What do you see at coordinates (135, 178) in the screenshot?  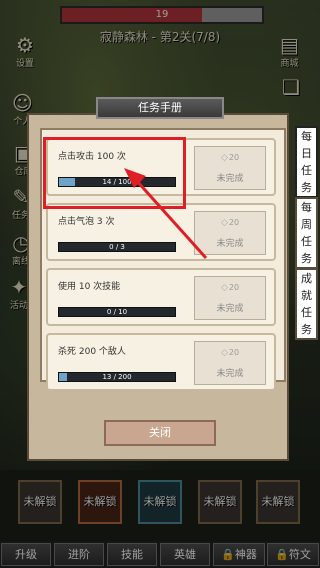 I see `arrow-head` at bounding box center [135, 178].